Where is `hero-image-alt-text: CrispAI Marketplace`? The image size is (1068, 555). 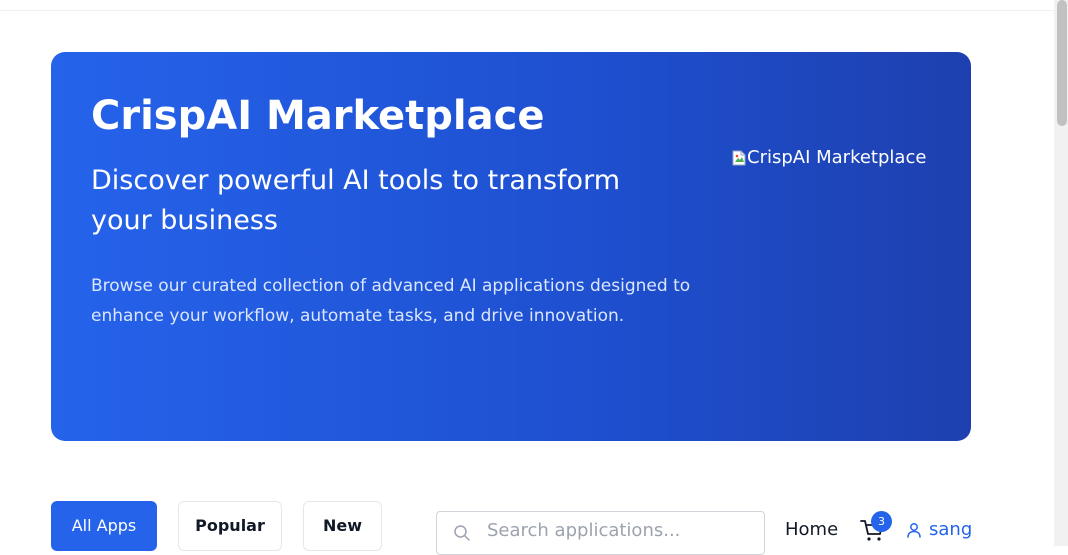 hero-image-alt-text: CrispAI Marketplace is located at coordinates (837, 157).